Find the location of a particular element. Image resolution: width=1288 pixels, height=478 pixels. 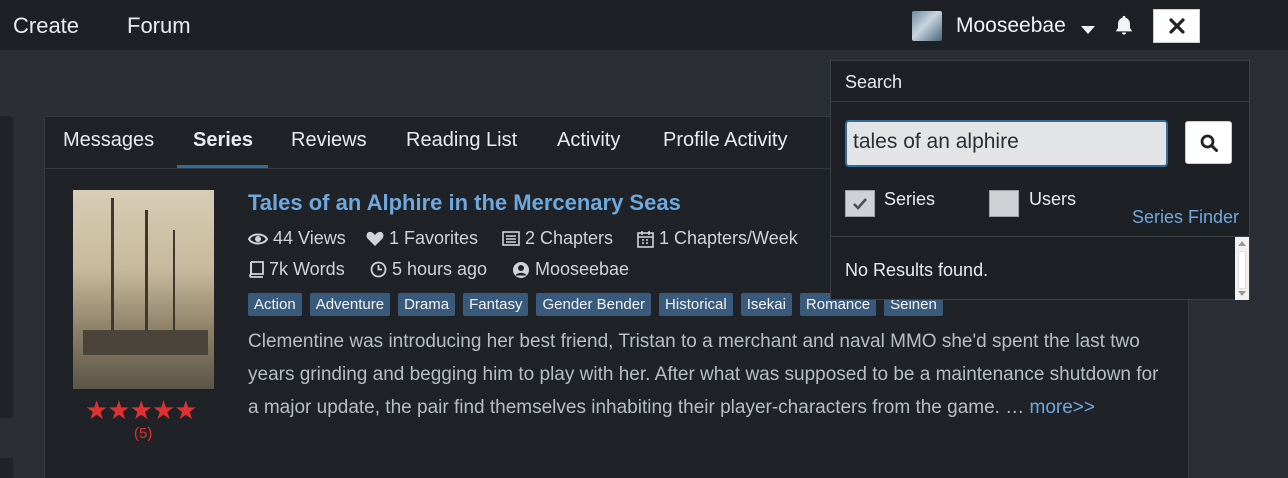

tag: Historical is located at coordinates (696, 304).